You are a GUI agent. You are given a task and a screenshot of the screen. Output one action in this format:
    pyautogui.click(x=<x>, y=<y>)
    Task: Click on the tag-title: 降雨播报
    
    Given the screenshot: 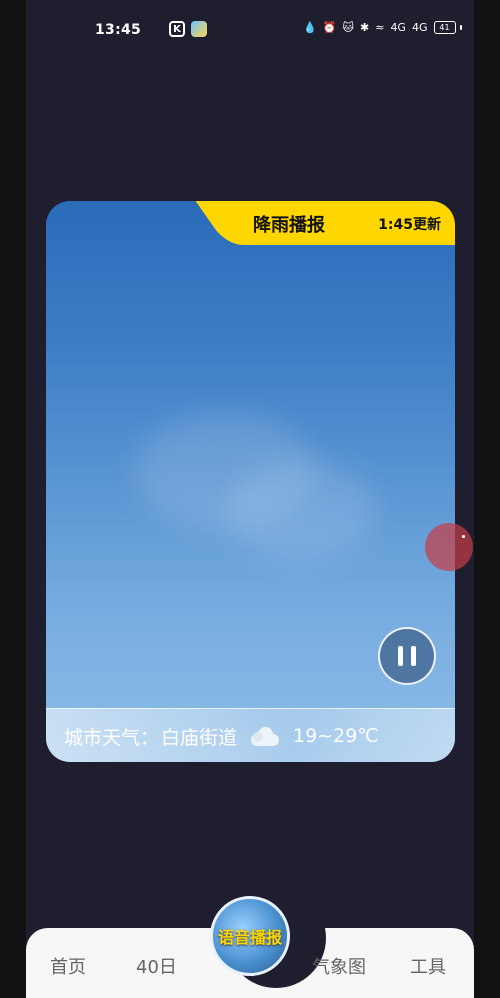 What is the action you would take?
    pyautogui.click(x=289, y=225)
    